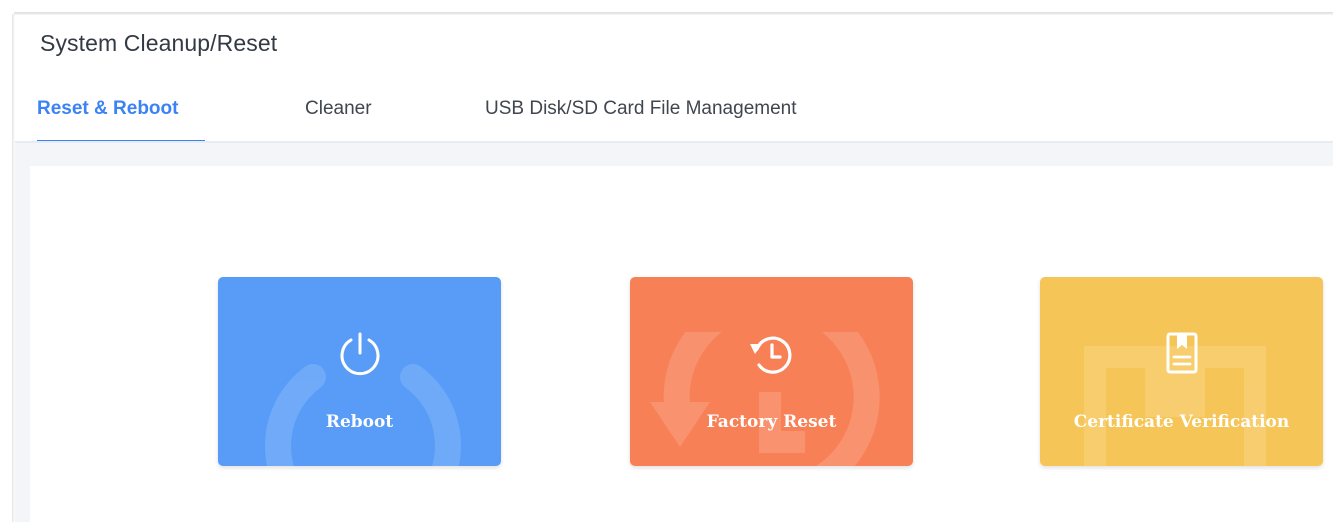  Describe the element at coordinates (159, 43) in the screenshot. I see `page-title: System Cleanup/Reset` at that location.